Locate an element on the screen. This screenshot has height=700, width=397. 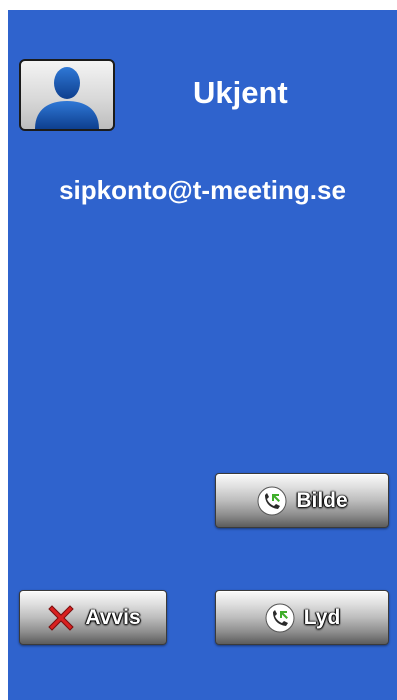
decline-call-button: Avvis is located at coordinates (93, 617).